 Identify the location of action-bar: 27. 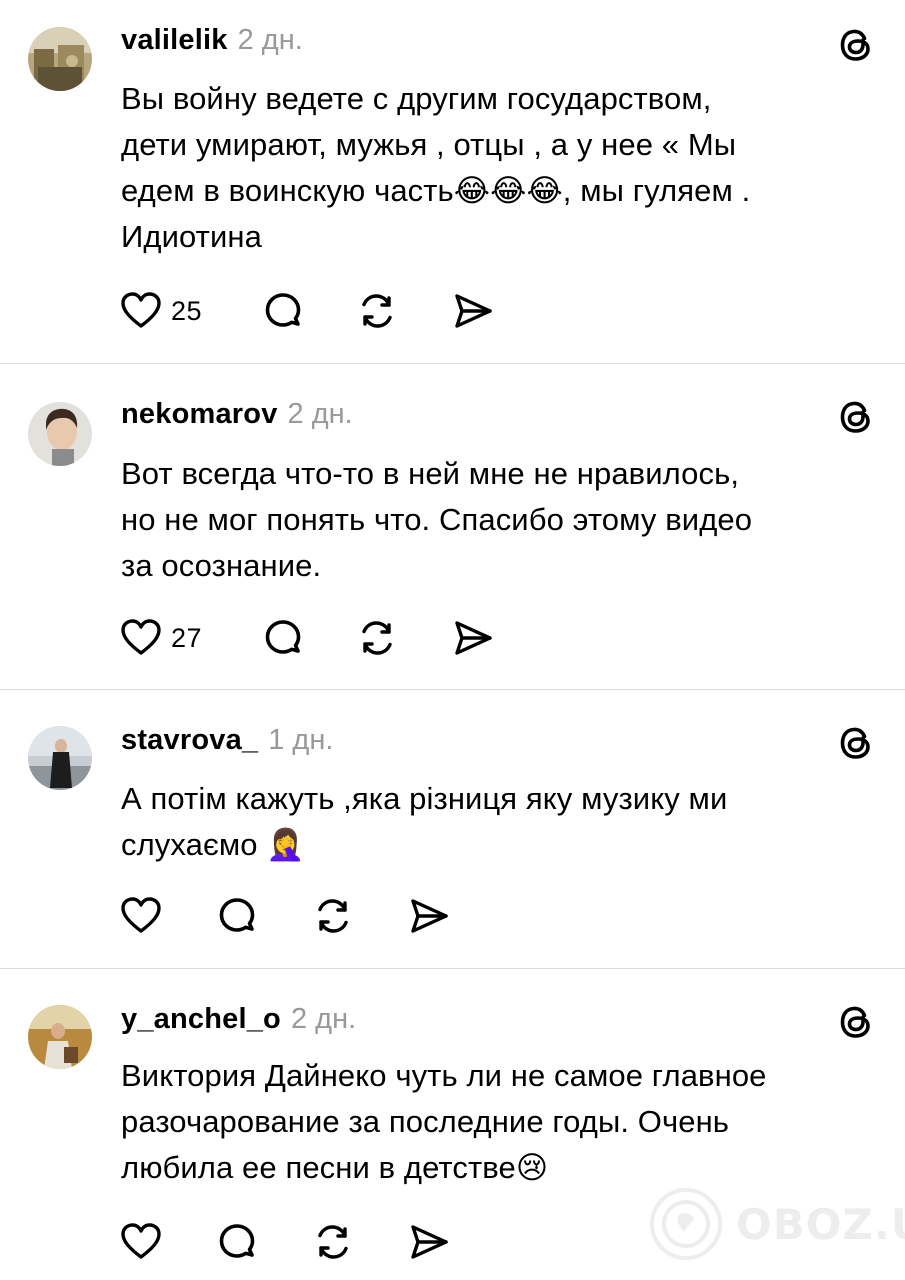
(307, 638).